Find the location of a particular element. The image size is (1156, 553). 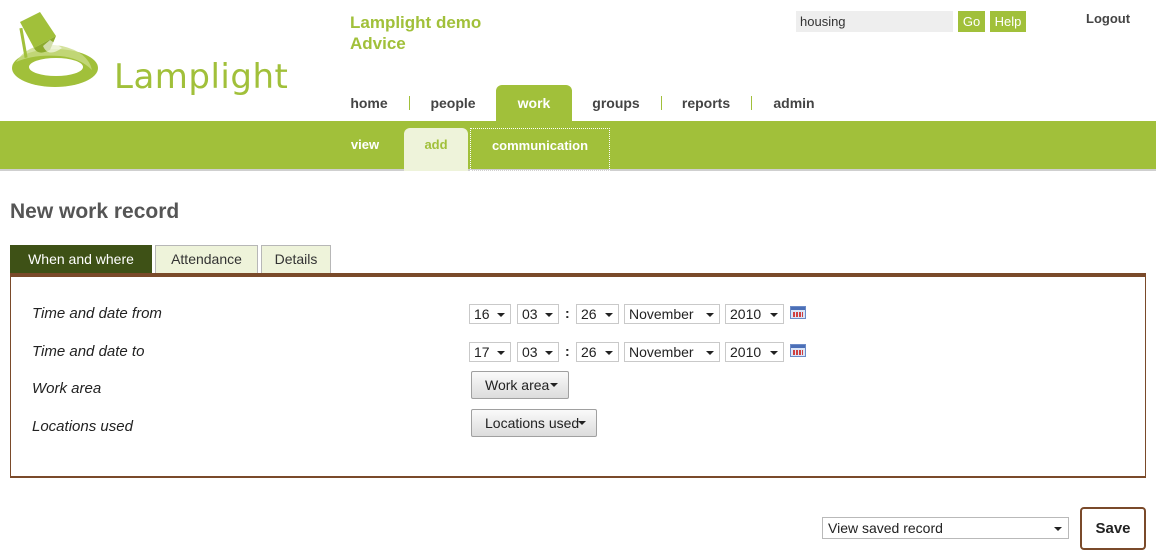

org-line-2: Advice is located at coordinates (378, 43).